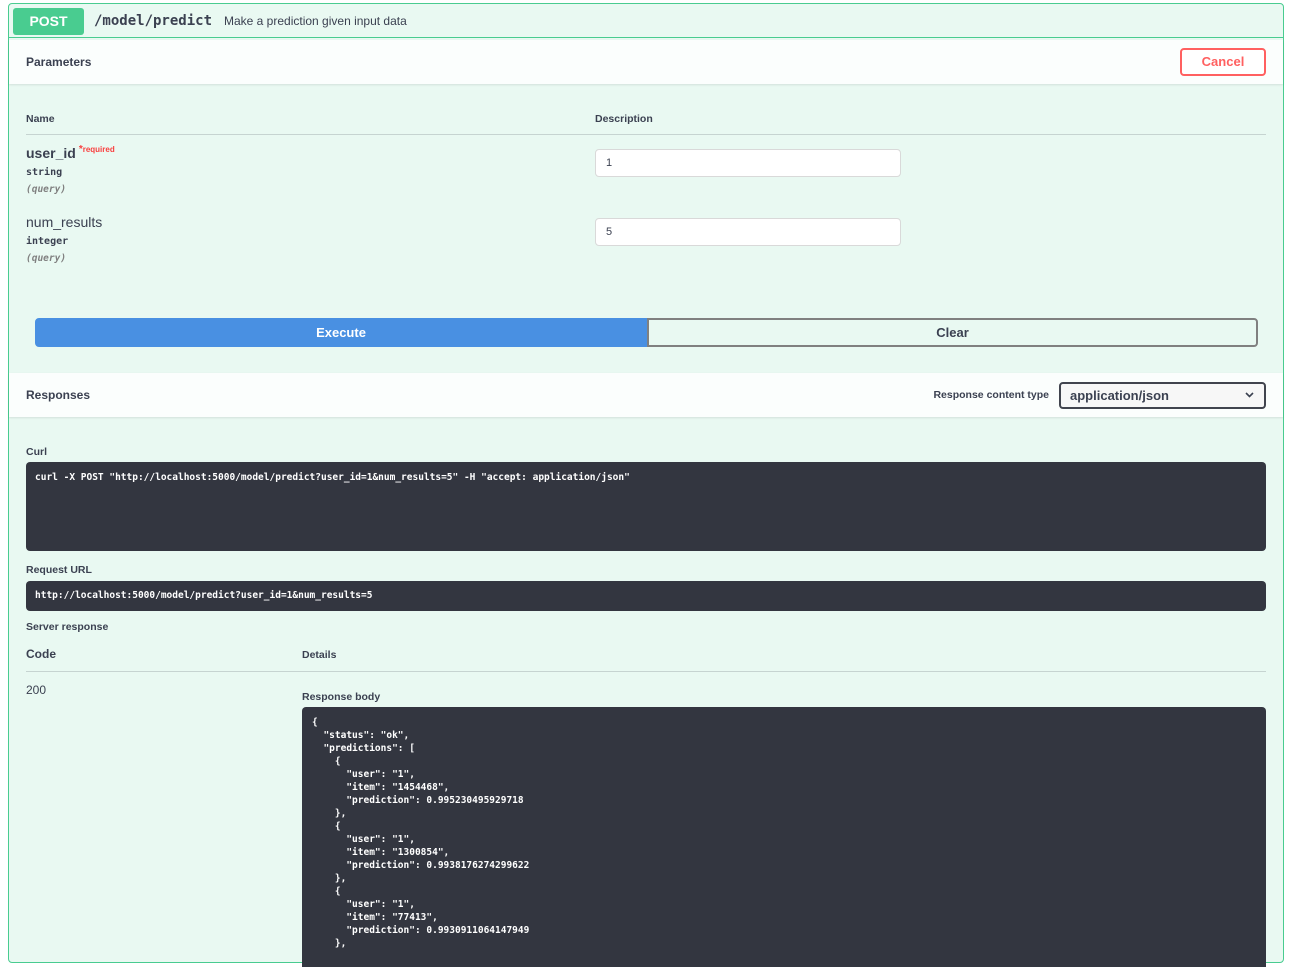  Describe the element at coordinates (98, 149) in the screenshot. I see `required-text: required` at that location.